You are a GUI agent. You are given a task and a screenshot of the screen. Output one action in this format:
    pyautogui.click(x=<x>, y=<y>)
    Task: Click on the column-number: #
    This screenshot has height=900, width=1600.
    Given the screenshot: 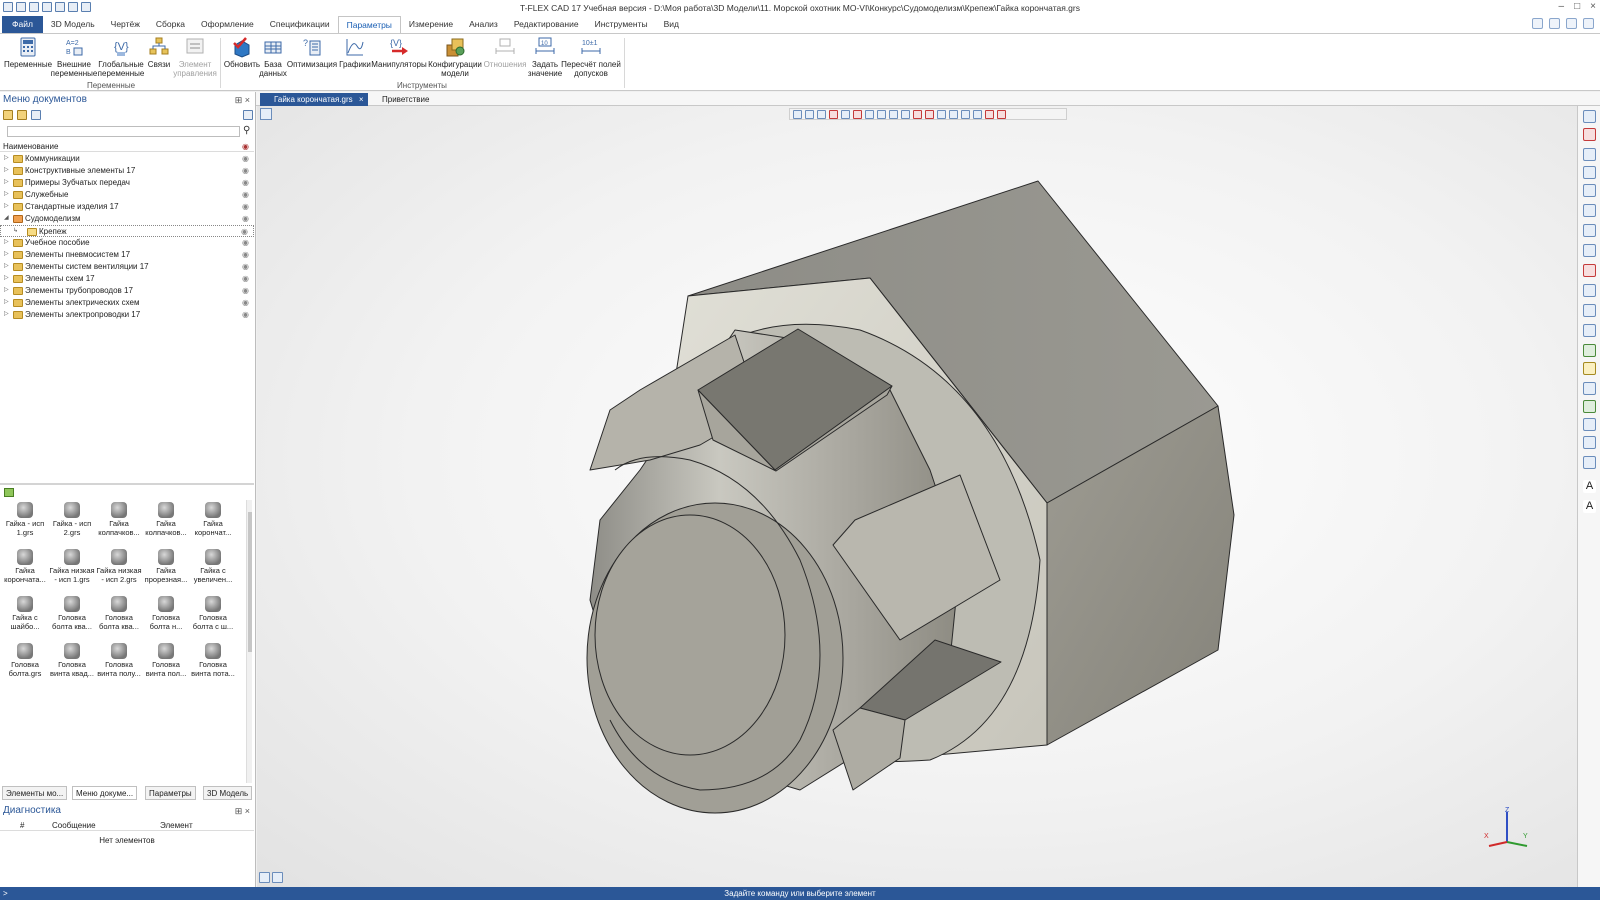 What is the action you would take?
    pyautogui.click(x=22, y=825)
    